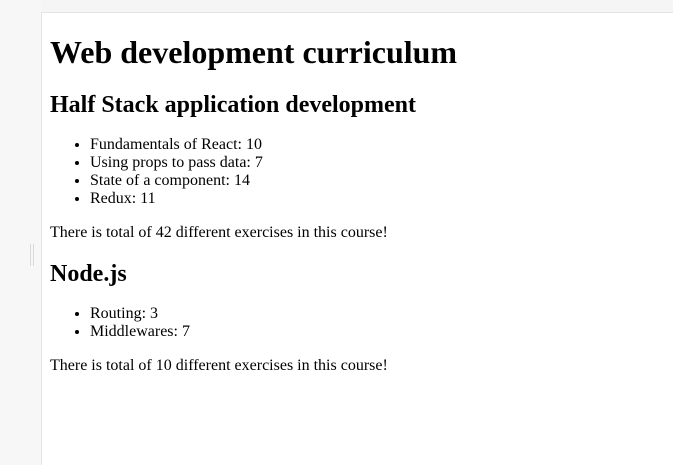  I want to click on course-part-item: Middlewares: 7, so click(377, 332).